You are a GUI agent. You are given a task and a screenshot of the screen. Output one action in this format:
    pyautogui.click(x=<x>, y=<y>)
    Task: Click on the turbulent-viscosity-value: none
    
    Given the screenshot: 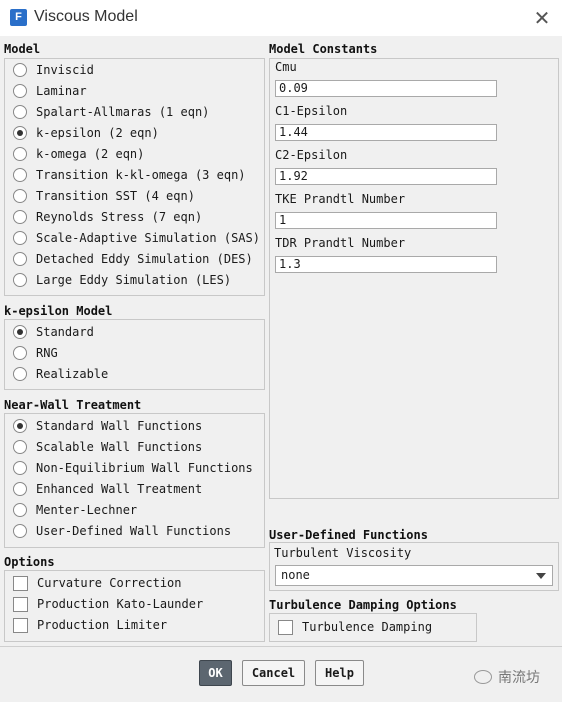 What is the action you would take?
    pyautogui.click(x=295, y=575)
    